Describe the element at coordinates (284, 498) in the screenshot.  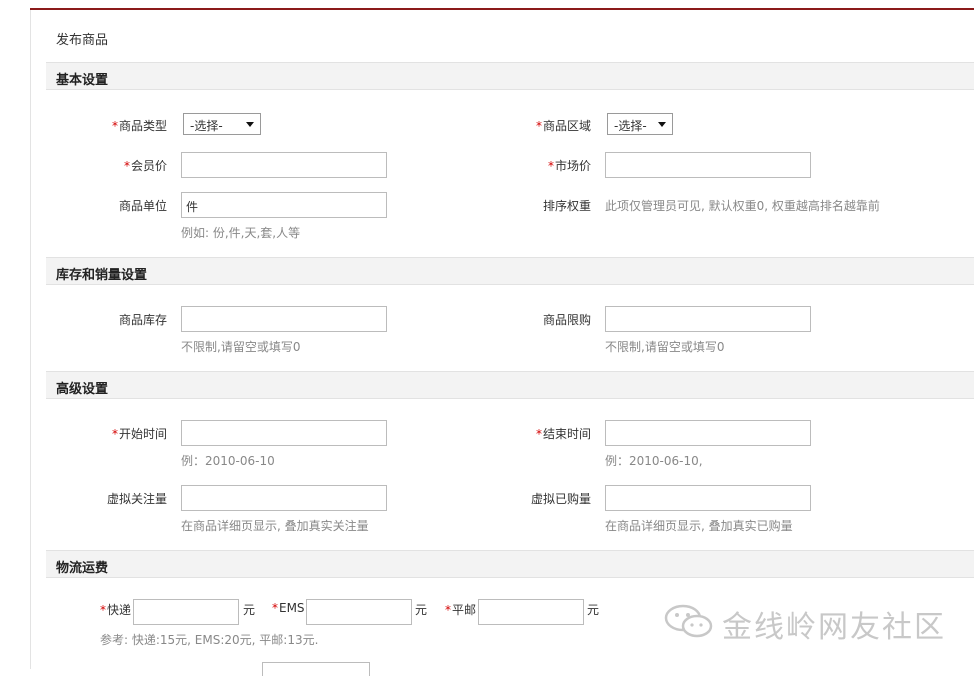
I see `virtual-follow-input` at that location.